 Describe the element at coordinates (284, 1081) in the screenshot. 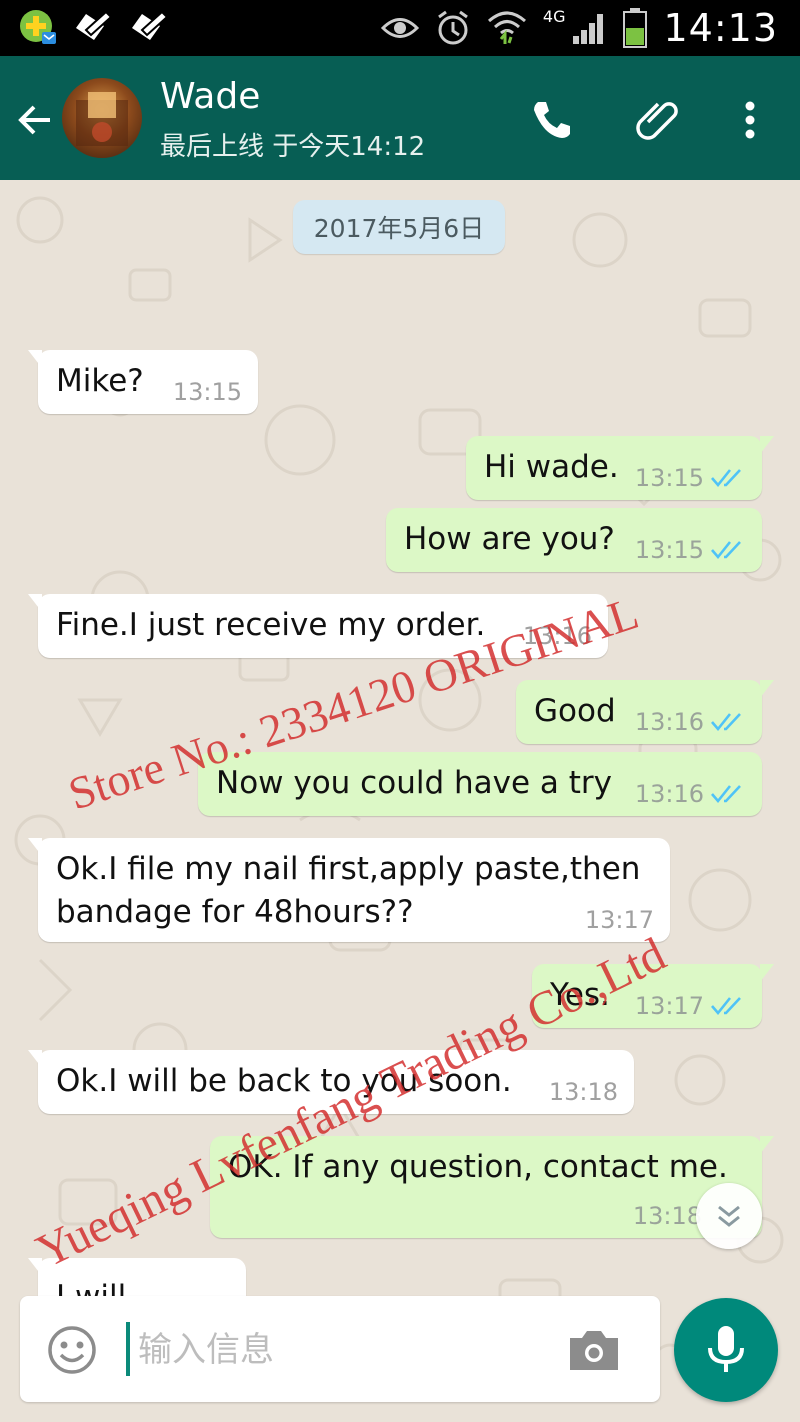

I see `message-text: Ok.I will be back to you soon.` at that location.